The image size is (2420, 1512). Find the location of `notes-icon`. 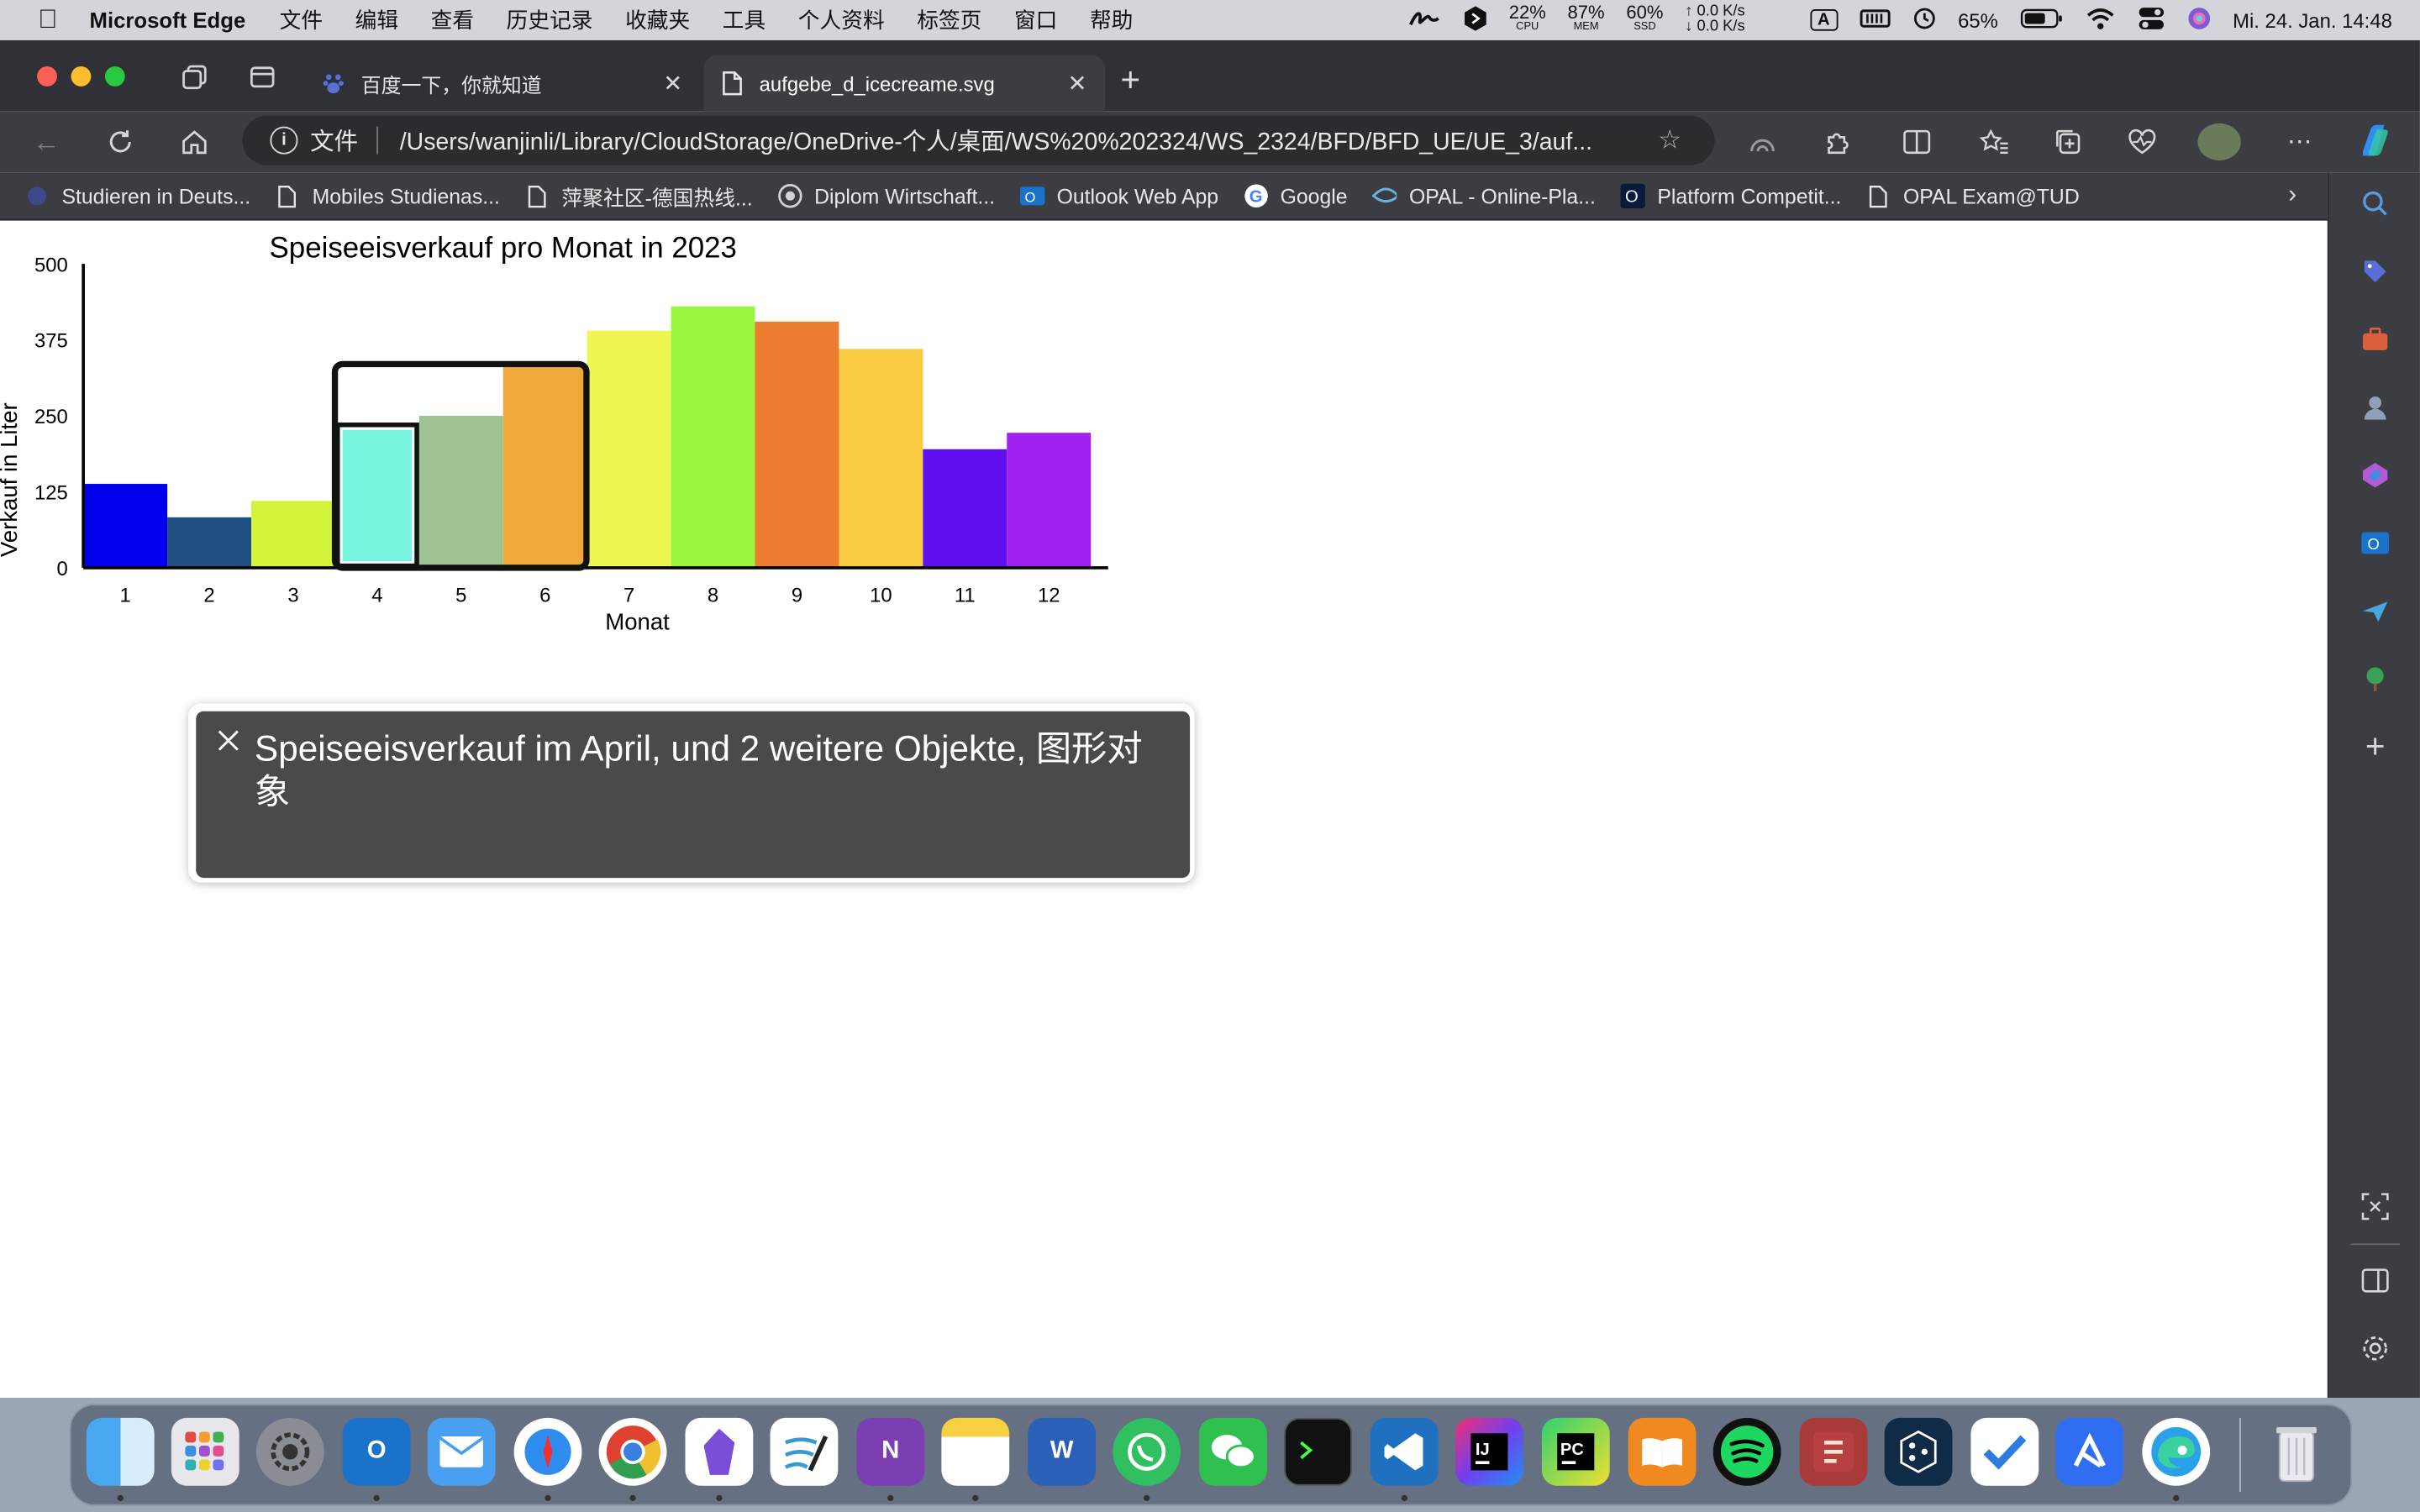

notes-icon is located at coordinates (975, 1451).